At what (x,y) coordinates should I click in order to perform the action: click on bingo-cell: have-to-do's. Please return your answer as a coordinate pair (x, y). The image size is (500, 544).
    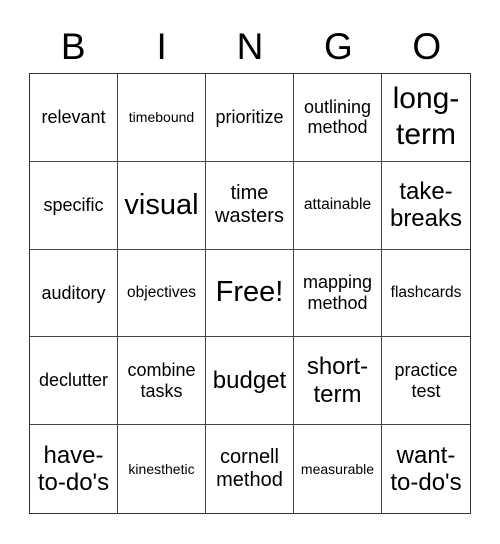
    Looking at the image, I should click on (74, 469).